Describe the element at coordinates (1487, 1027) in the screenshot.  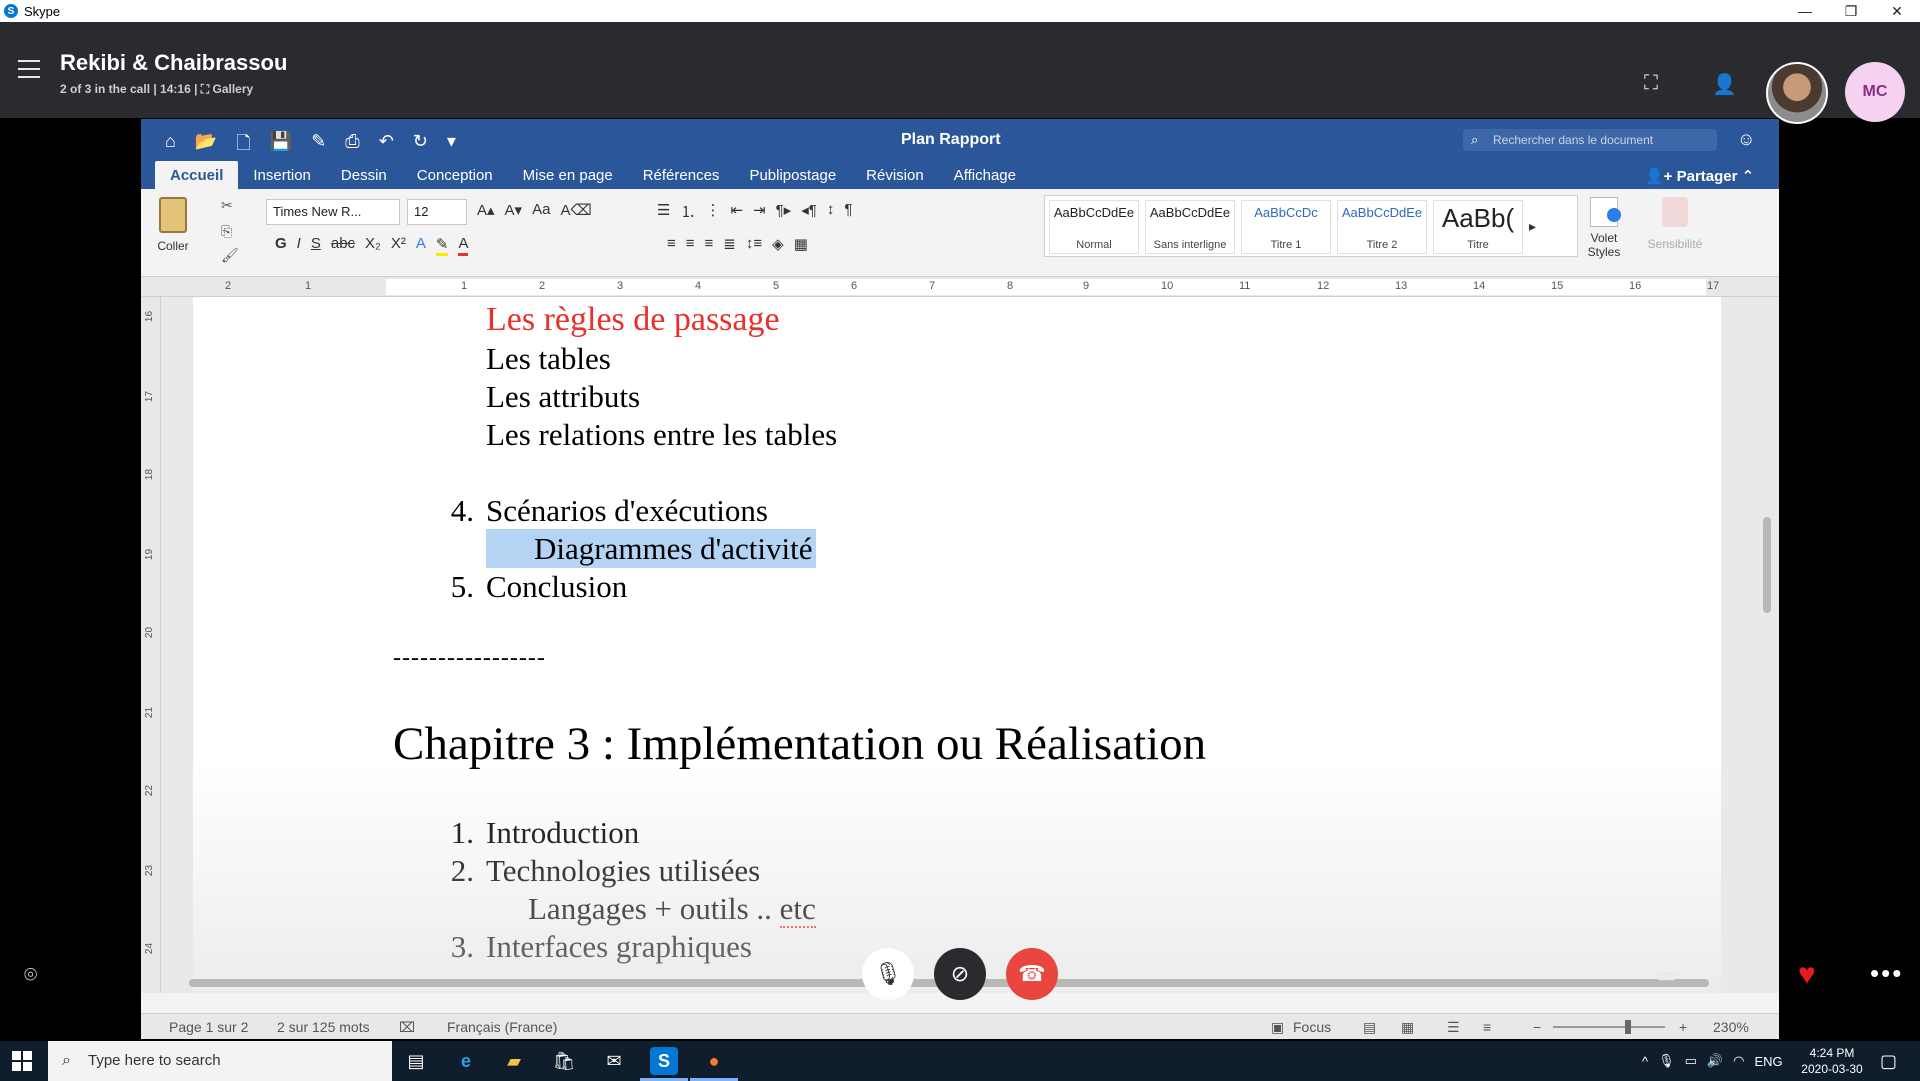
I see `draft-view-icon: ≡` at that location.